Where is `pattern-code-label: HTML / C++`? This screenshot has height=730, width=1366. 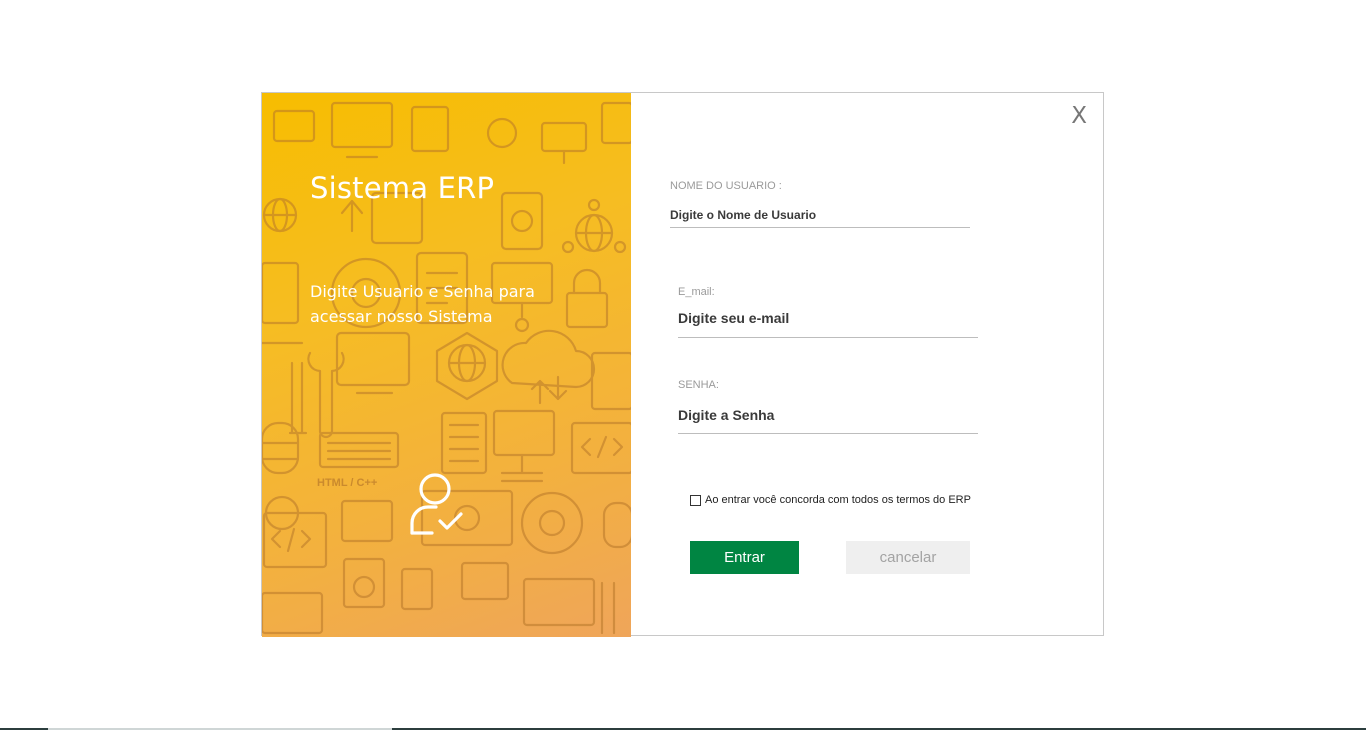
pattern-code-label: HTML / C++ is located at coordinates (347, 483).